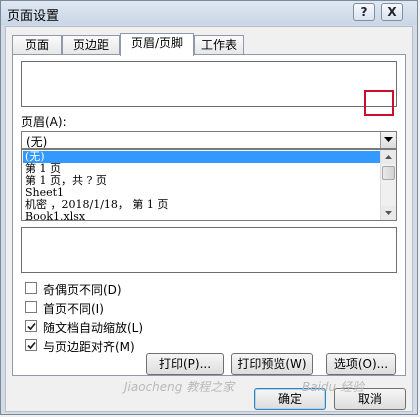 The width and height of the screenshot is (420, 417). What do you see at coordinates (388, 157) in the screenshot?
I see `scroll-up-icon` at bounding box center [388, 157].